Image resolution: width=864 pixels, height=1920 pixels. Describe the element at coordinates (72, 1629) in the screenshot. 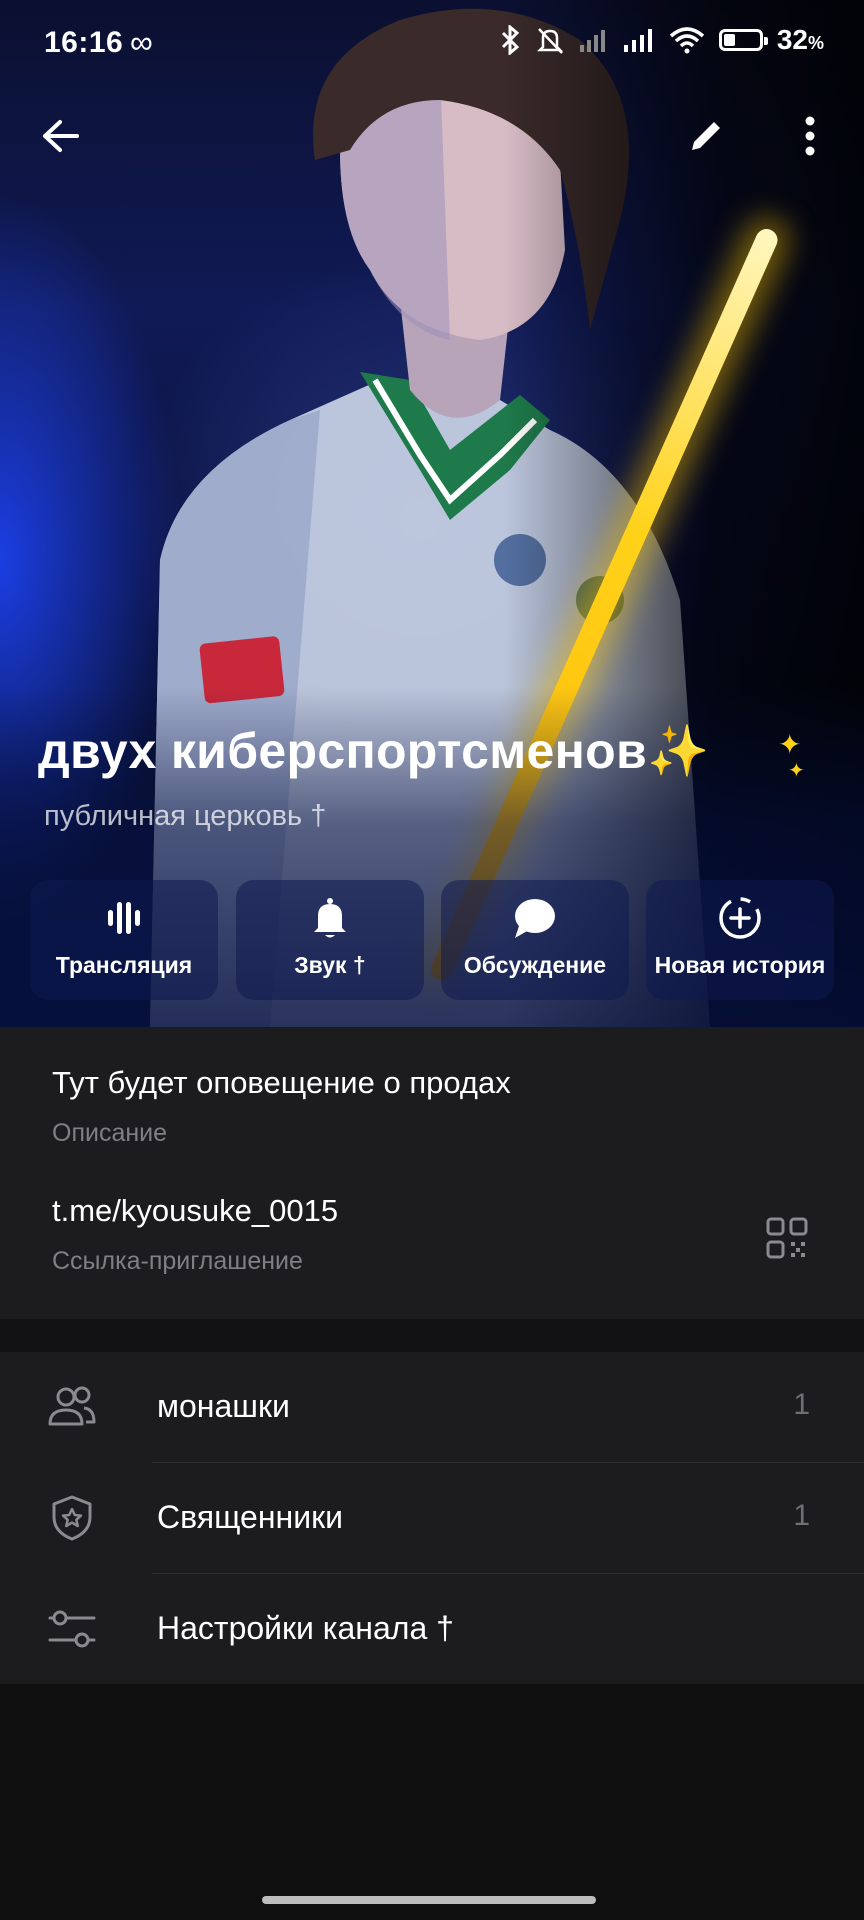

I see `settings-sliders-icon` at that location.